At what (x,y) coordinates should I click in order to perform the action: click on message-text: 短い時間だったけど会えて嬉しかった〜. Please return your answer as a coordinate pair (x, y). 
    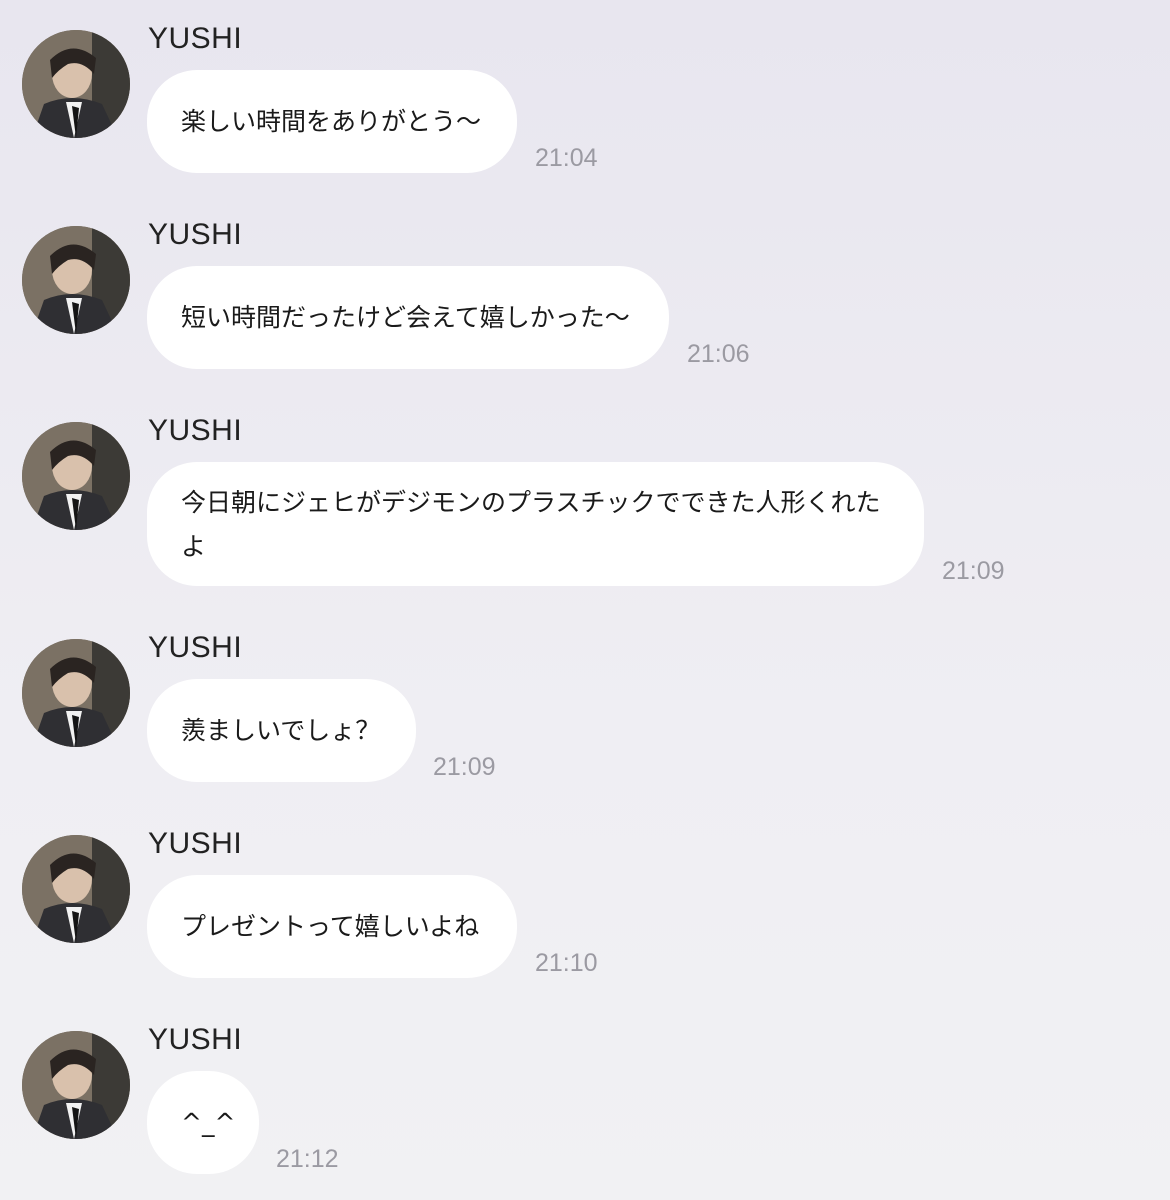
    Looking at the image, I should click on (405, 317).